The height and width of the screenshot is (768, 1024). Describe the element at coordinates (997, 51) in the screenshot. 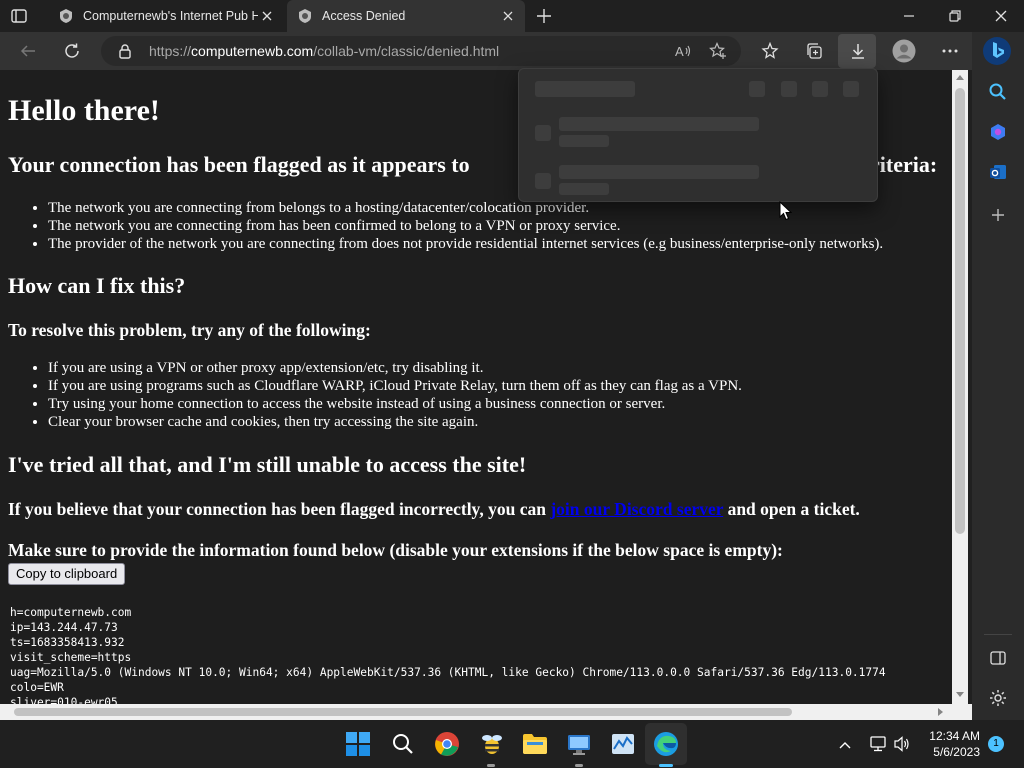

I see `bing-chat-icon` at that location.